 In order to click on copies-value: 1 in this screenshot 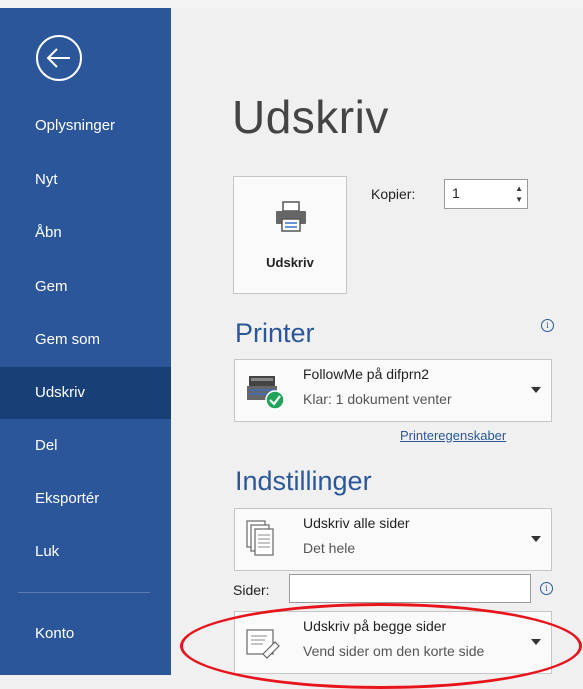, I will do `click(456, 193)`.